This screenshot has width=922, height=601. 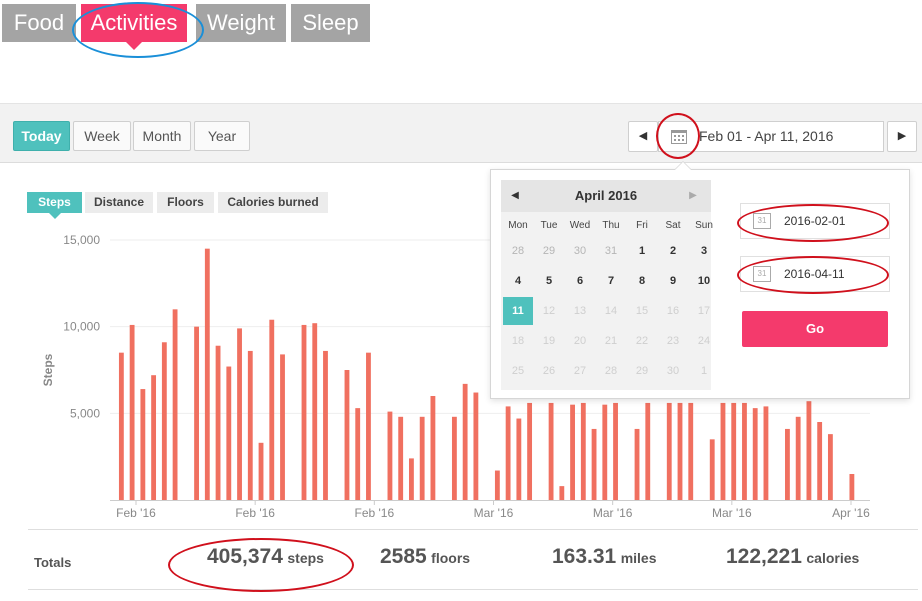 I want to click on end-date-field: 31 2016-04-11, so click(x=815, y=274).